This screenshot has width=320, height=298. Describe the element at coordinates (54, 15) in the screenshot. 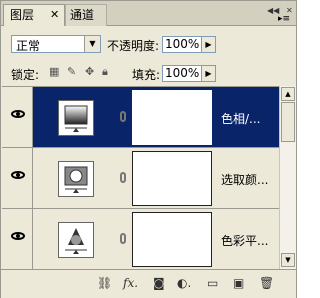

I see `close-icon: ✕` at that location.